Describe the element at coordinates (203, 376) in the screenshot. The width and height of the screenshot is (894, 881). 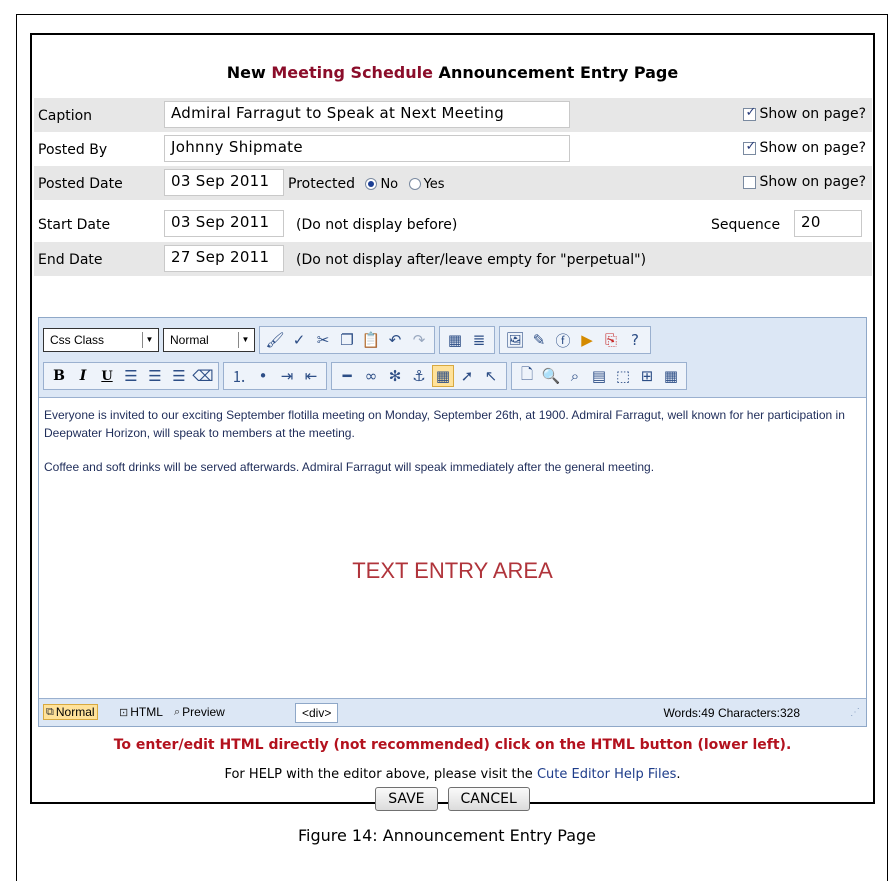
I see `eraser-icon: ⌫` at that location.